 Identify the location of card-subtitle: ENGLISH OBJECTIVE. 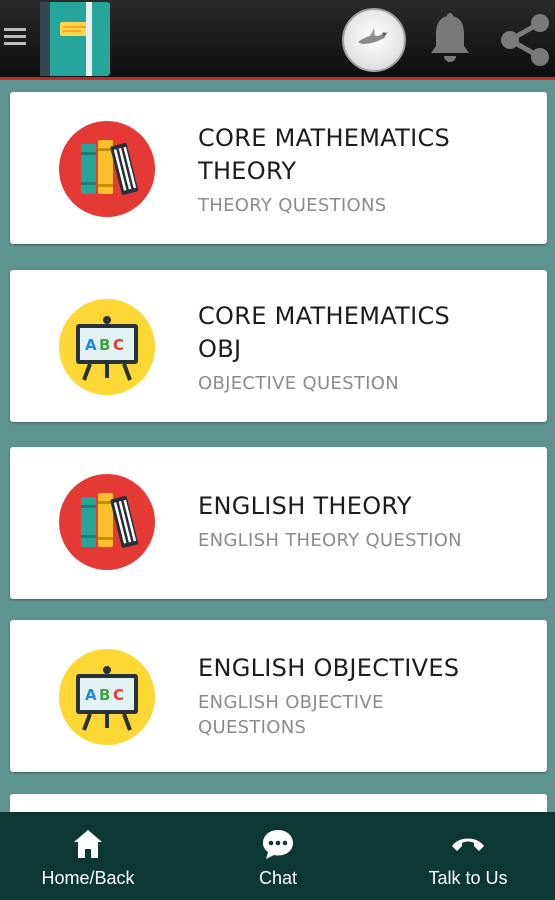
(291, 702).